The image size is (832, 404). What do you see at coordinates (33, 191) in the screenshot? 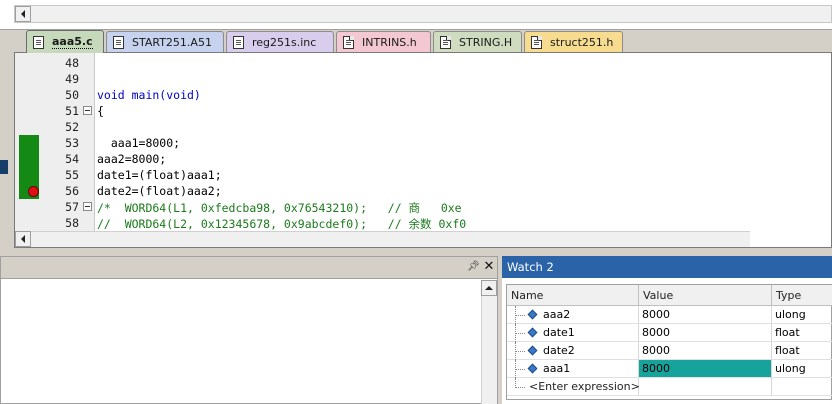
I see `breakpoint-icon` at bounding box center [33, 191].